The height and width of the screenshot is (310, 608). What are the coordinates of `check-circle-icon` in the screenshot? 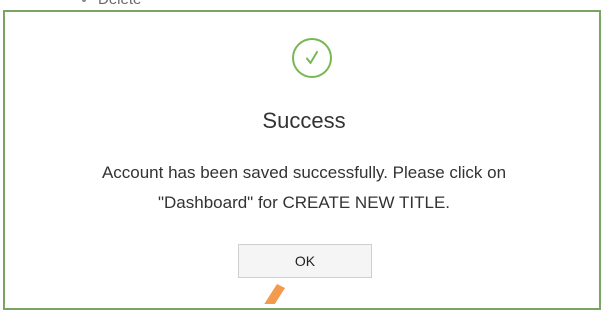 It's located at (312, 58).